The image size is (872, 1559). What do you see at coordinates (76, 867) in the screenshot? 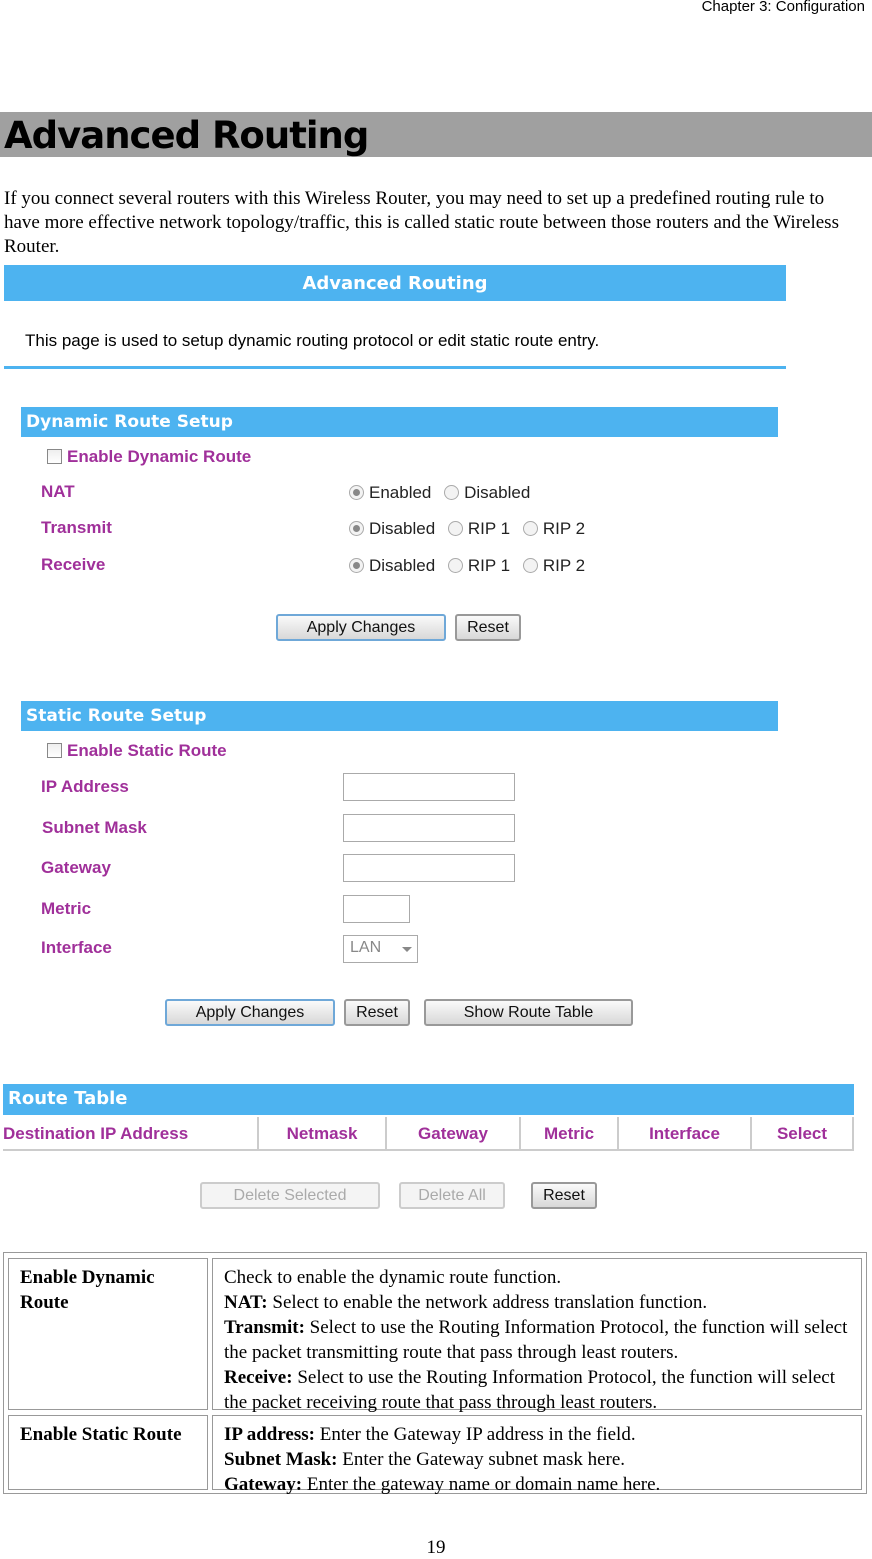
I see `gateway-label: Gateway` at bounding box center [76, 867].